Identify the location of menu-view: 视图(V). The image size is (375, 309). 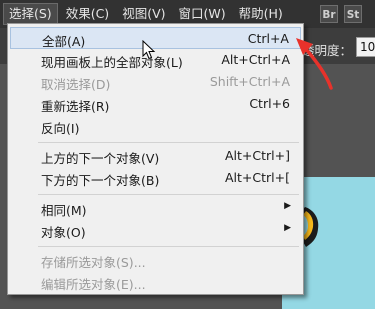
(143, 14).